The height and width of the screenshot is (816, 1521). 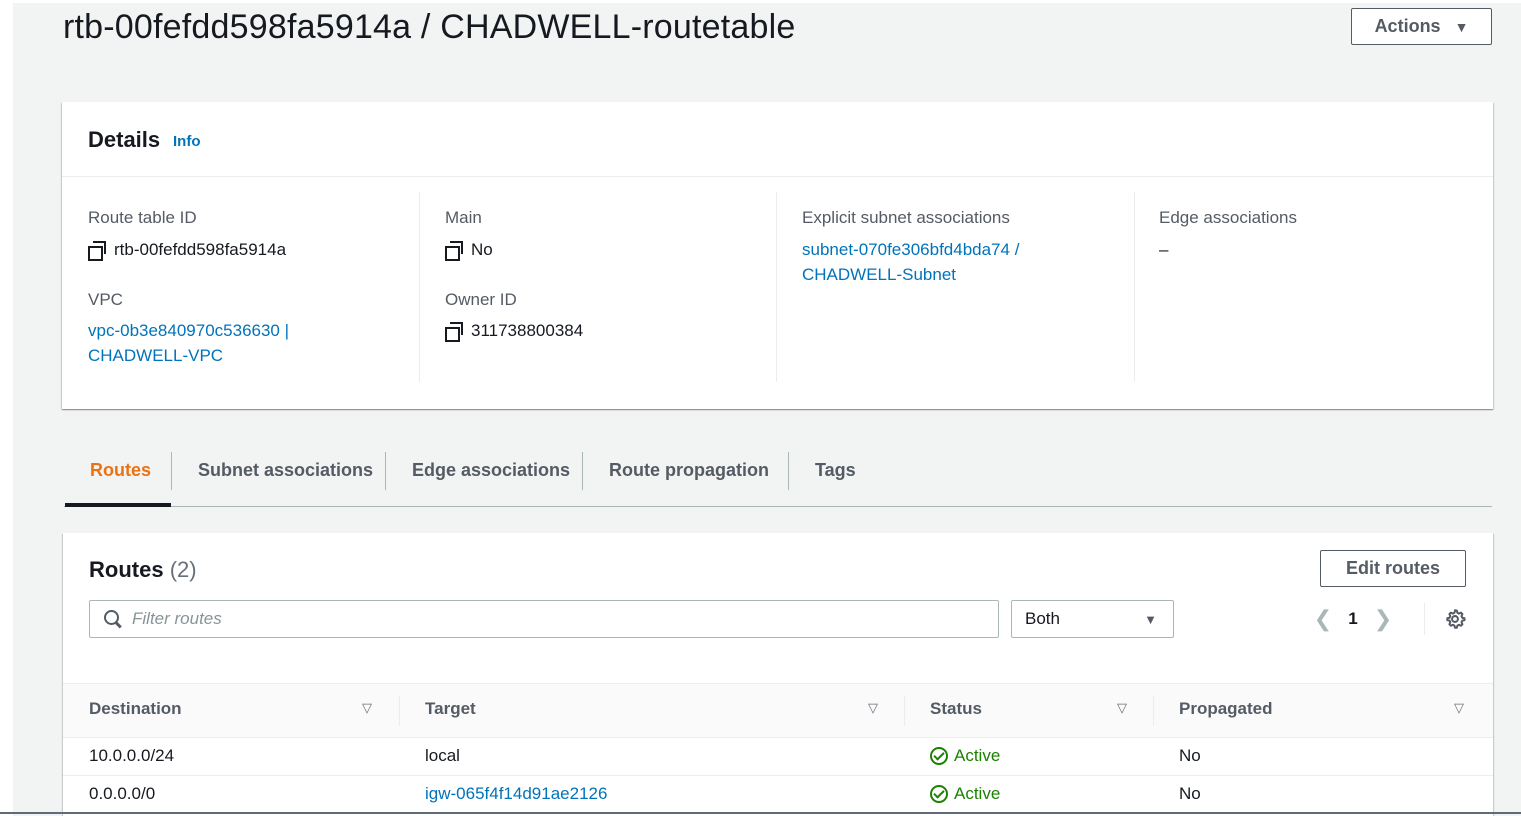 What do you see at coordinates (126, 569) in the screenshot?
I see `routes-title-text: Routes` at bounding box center [126, 569].